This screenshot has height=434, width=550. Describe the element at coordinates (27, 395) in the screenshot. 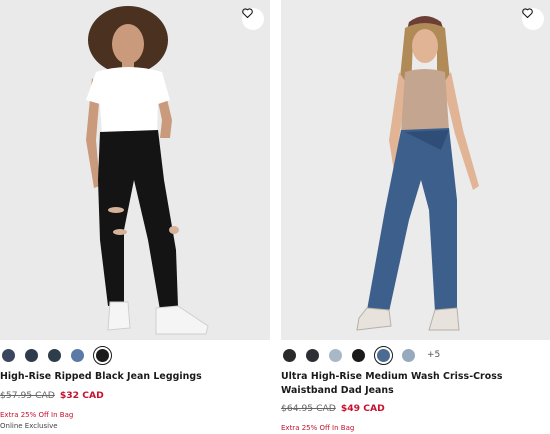

I see `original-price: $57.95 CAD` at that location.